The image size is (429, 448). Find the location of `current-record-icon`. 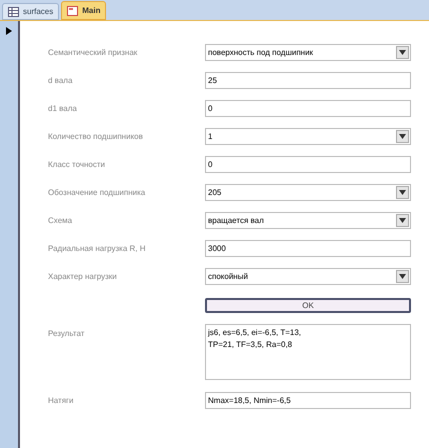

current-record-icon is located at coordinates (9, 31).